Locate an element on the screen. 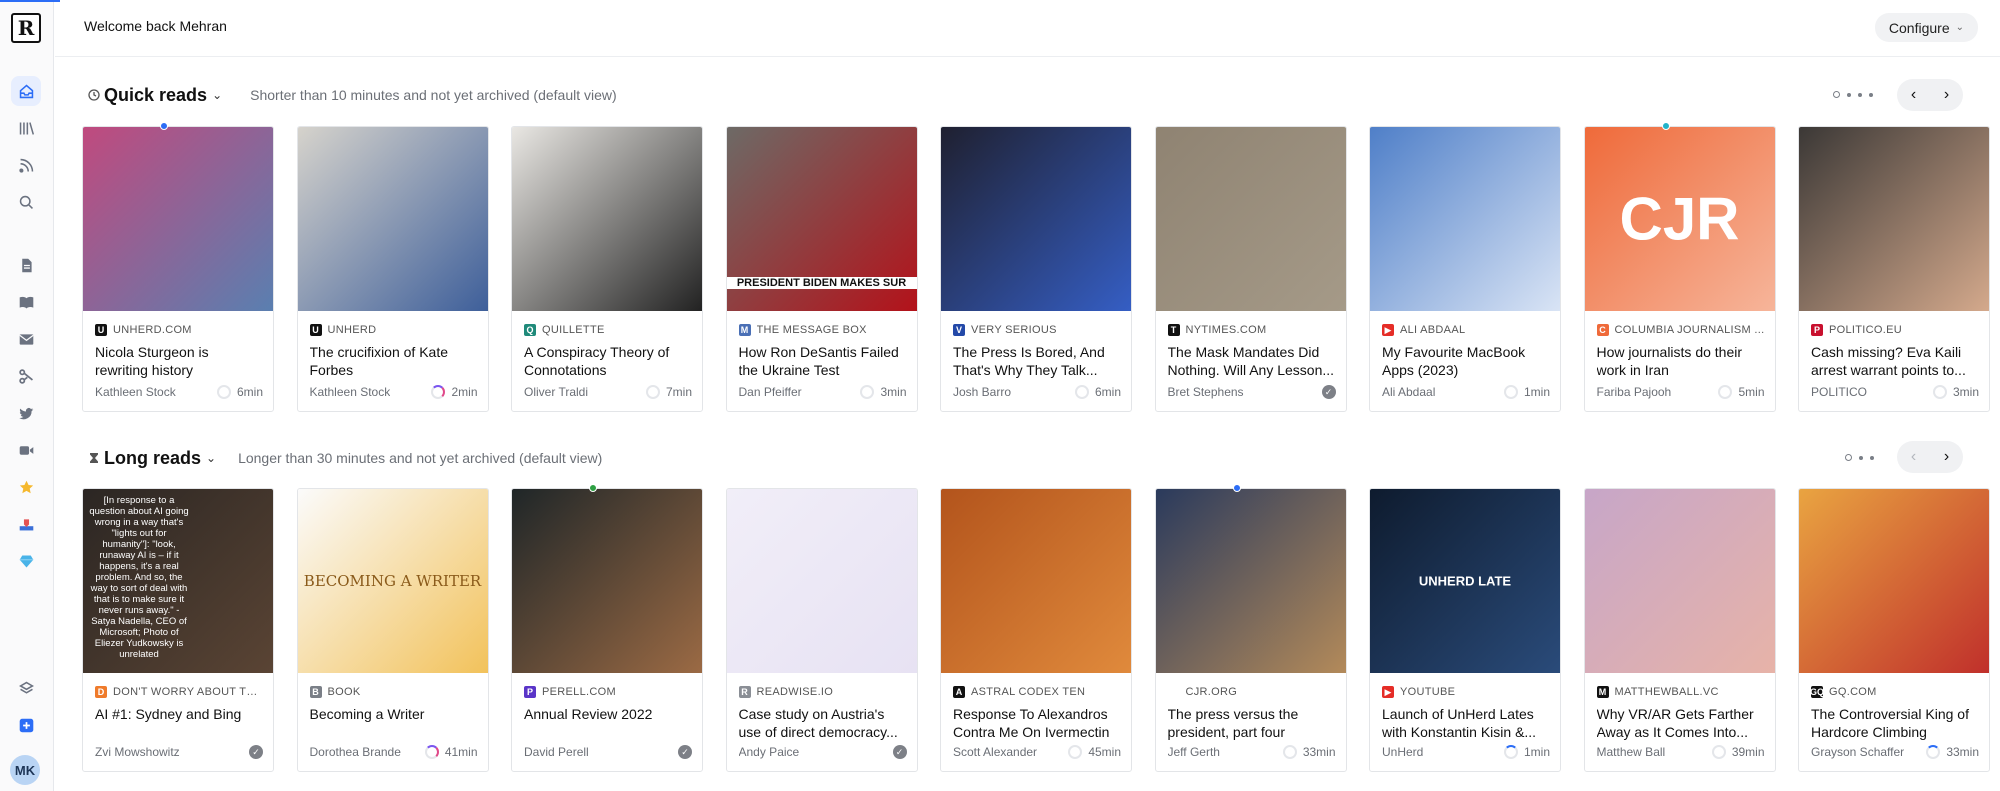  card-body: B BOOK Becoming a Writer is located at coordinates (393, 712).